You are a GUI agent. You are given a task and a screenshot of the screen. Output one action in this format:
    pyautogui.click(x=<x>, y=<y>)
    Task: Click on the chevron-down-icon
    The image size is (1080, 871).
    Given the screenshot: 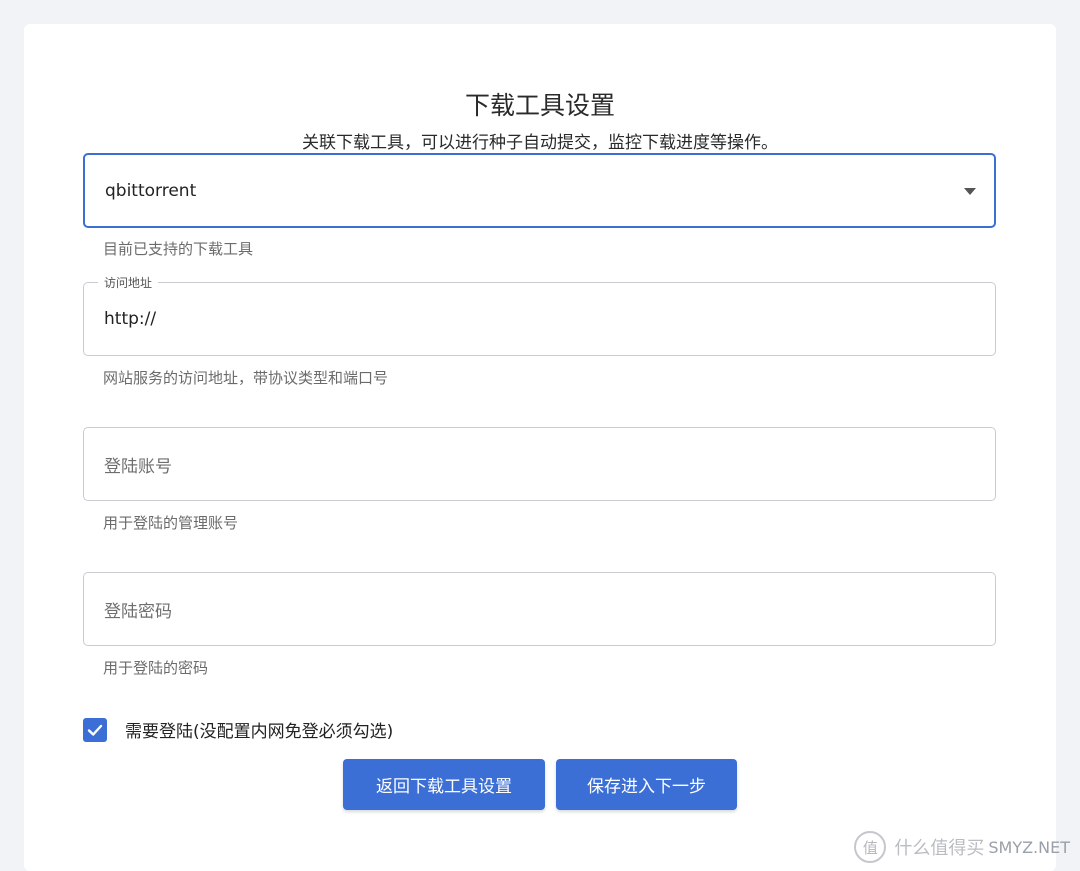 What is the action you would take?
    pyautogui.click(x=970, y=191)
    